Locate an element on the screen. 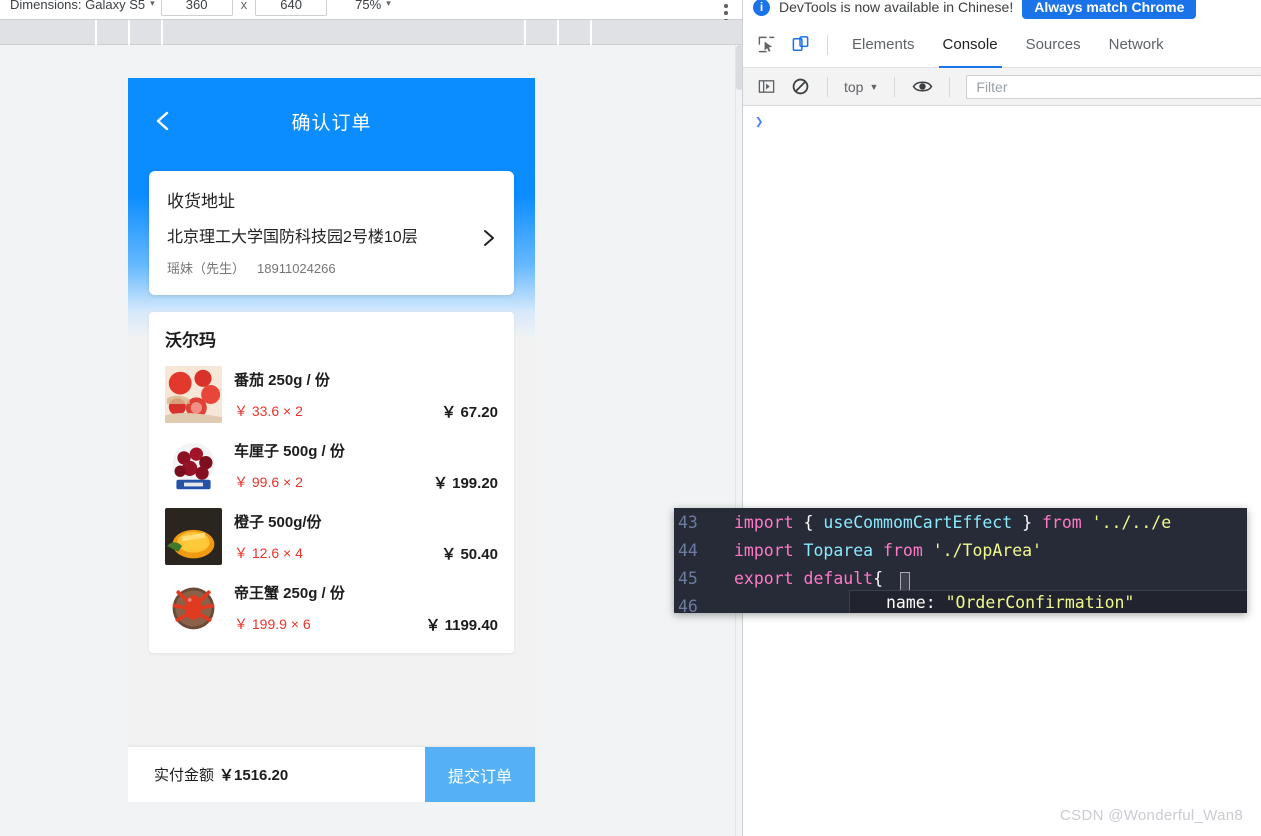 The height and width of the screenshot is (836, 1261). banner-message: DevTools is now available in Chinese! is located at coordinates (896, 7).